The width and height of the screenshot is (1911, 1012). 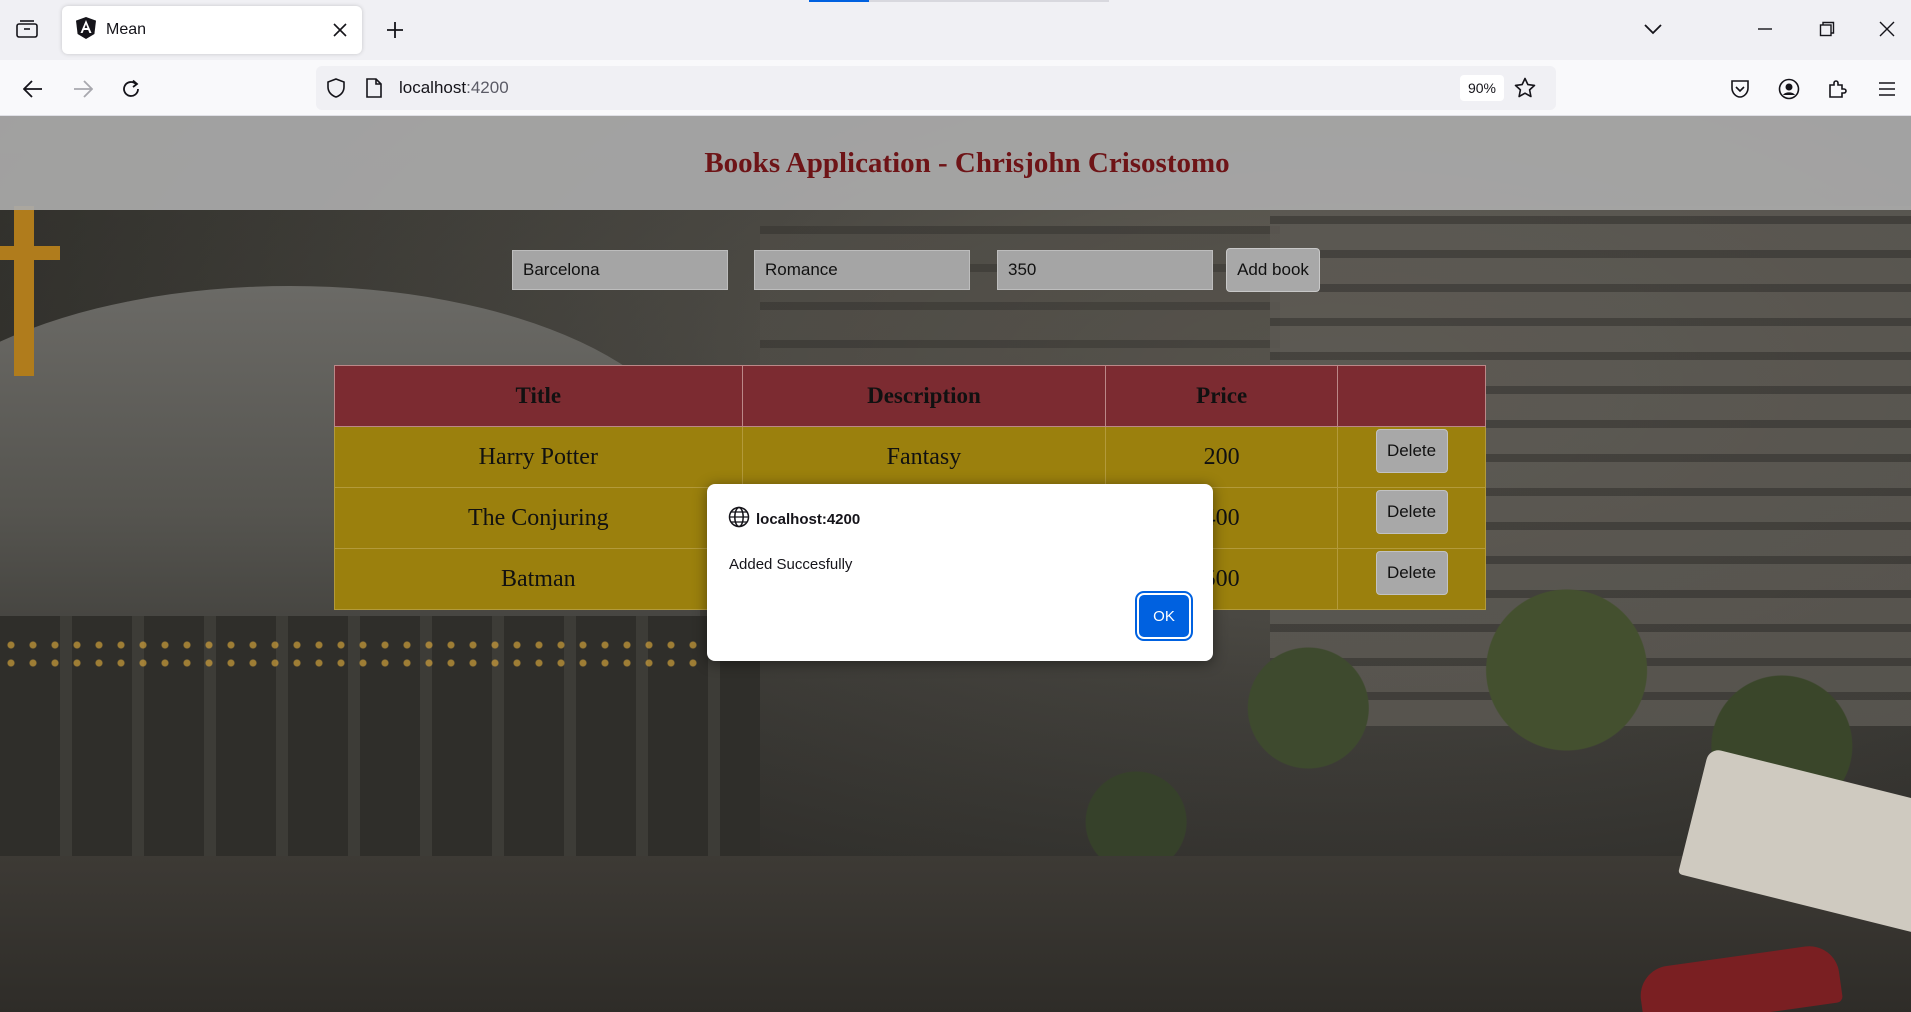 What do you see at coordinates (1273, 270) in the screenshot?
I see `add-book-button: Add book` at bounding box center [1273, 270].